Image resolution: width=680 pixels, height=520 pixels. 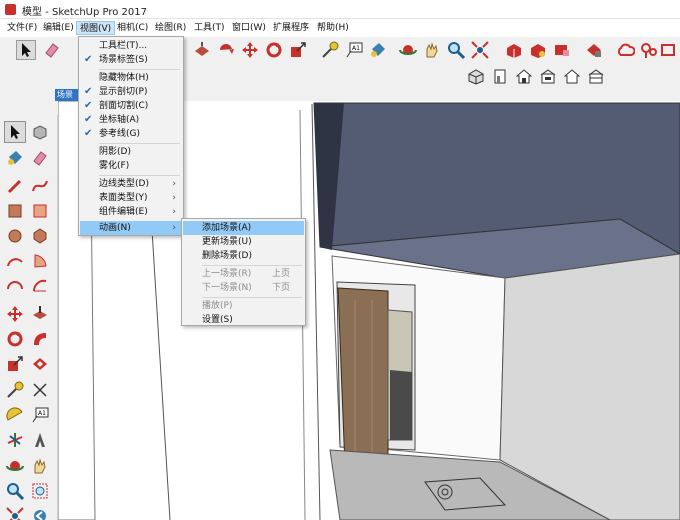 I want to click on sketchup-app-icon, so click(x=10, y=9).